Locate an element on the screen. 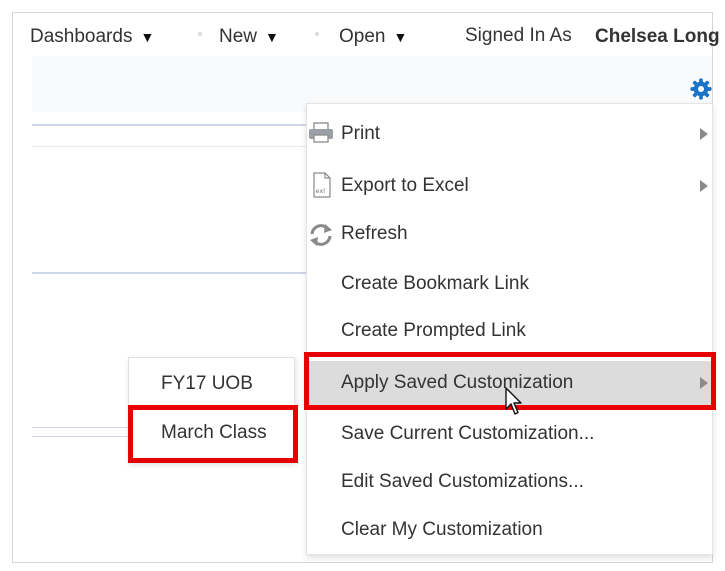 This screenshot has height=571, width=725. menu-item-refresh: Refresh is located at coordinates (509, 234).